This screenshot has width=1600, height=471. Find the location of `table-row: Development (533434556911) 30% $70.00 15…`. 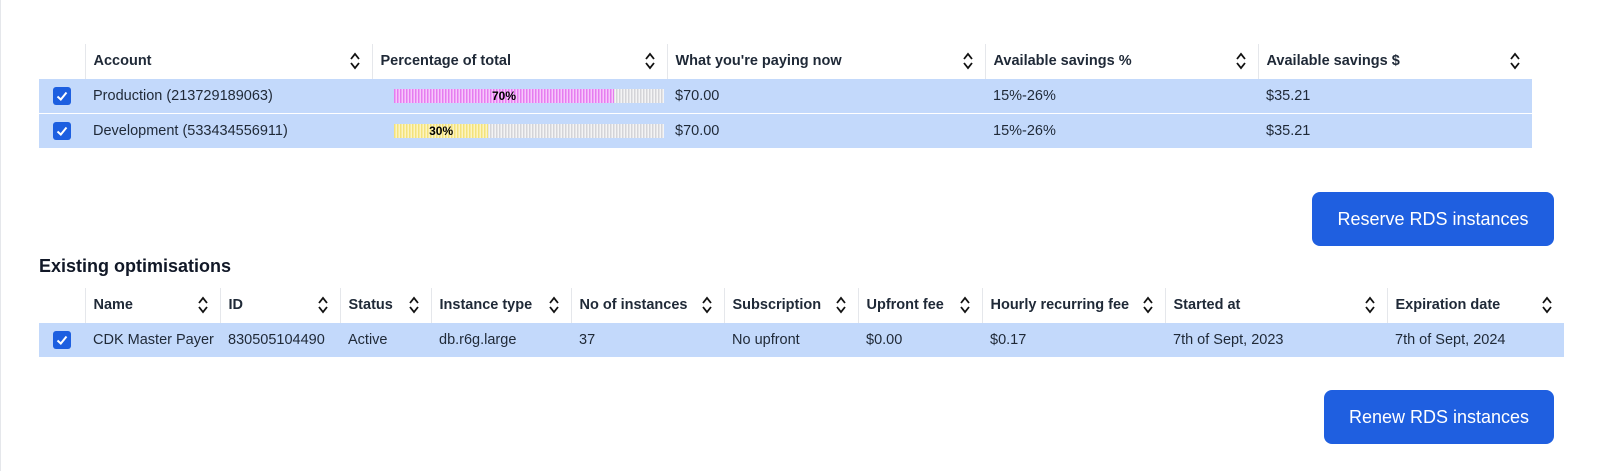

table-row: Development (533434556911) 30% $70.00 15… is located at coordinates (785, 130).